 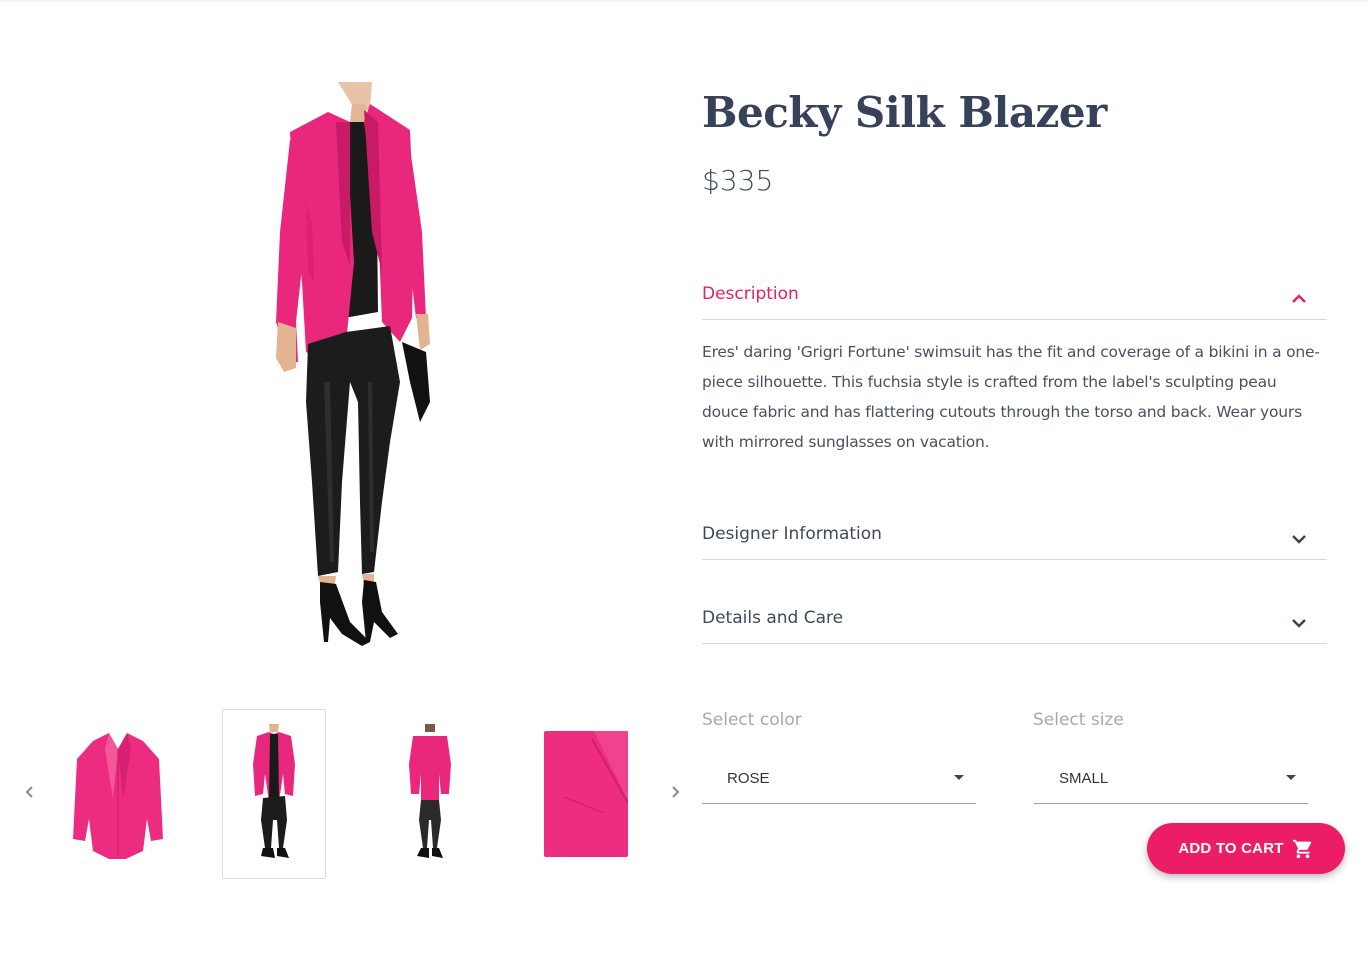 I want to click on thumbnail-model-front, so click(x=274, y=794).